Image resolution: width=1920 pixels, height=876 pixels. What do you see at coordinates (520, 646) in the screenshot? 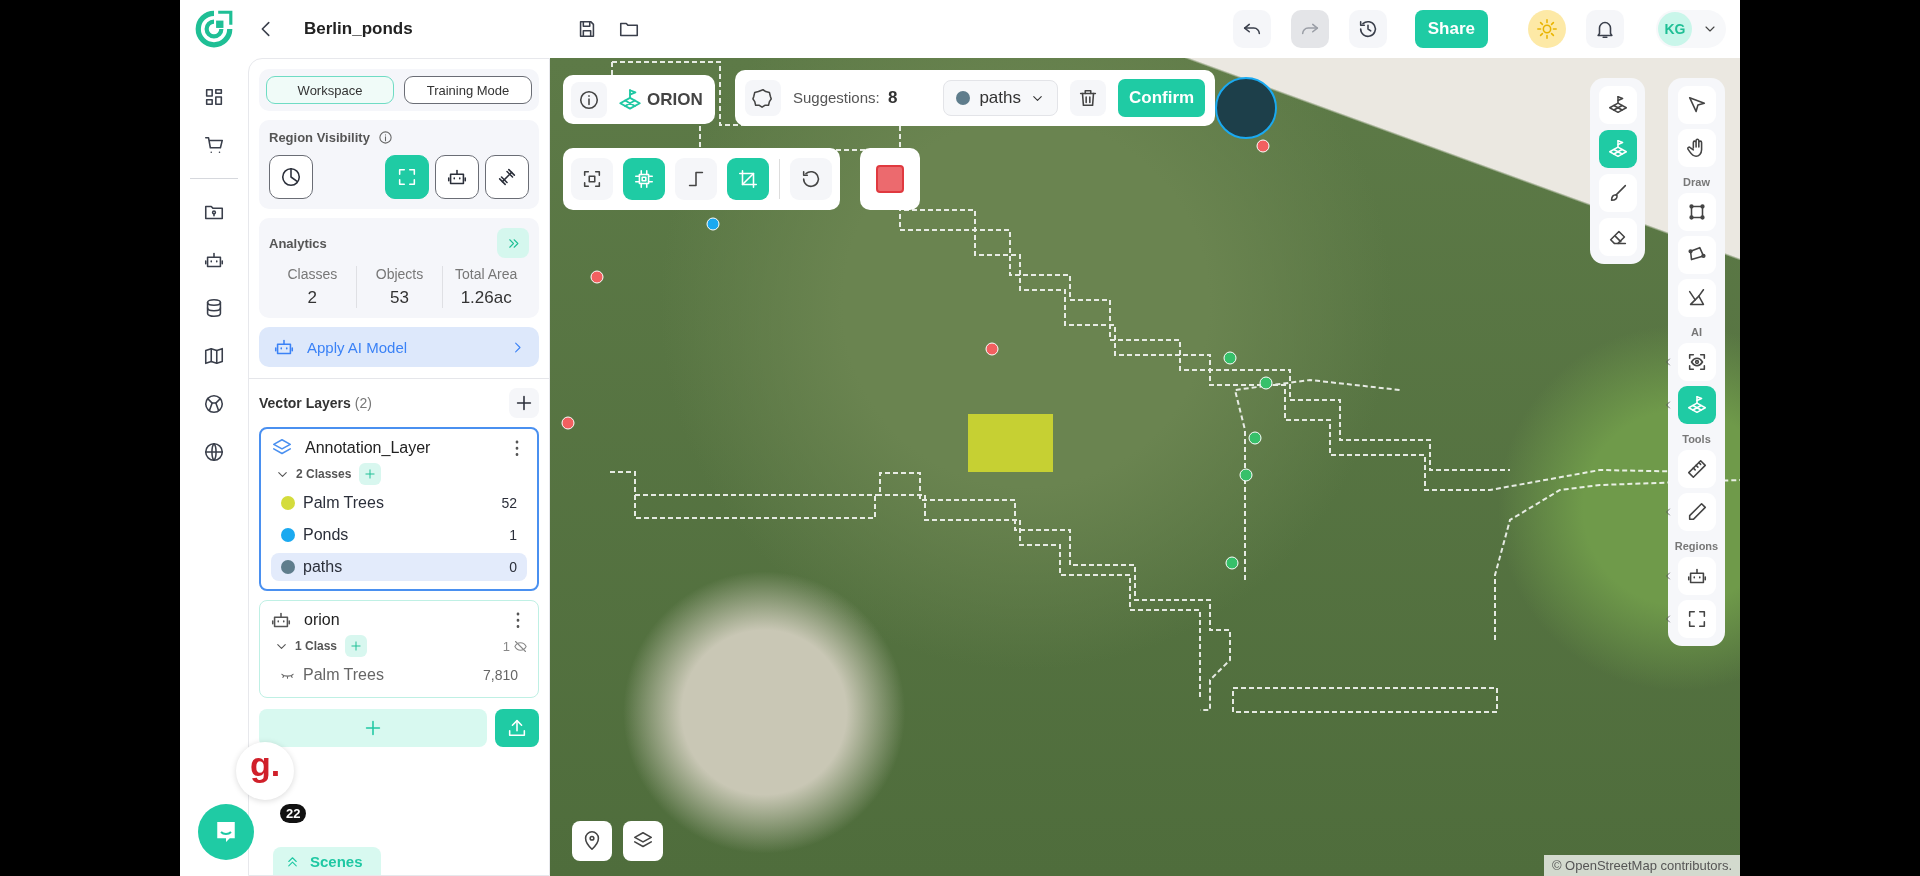
I see `eye-off-icon` at bounding box center [520, 646].